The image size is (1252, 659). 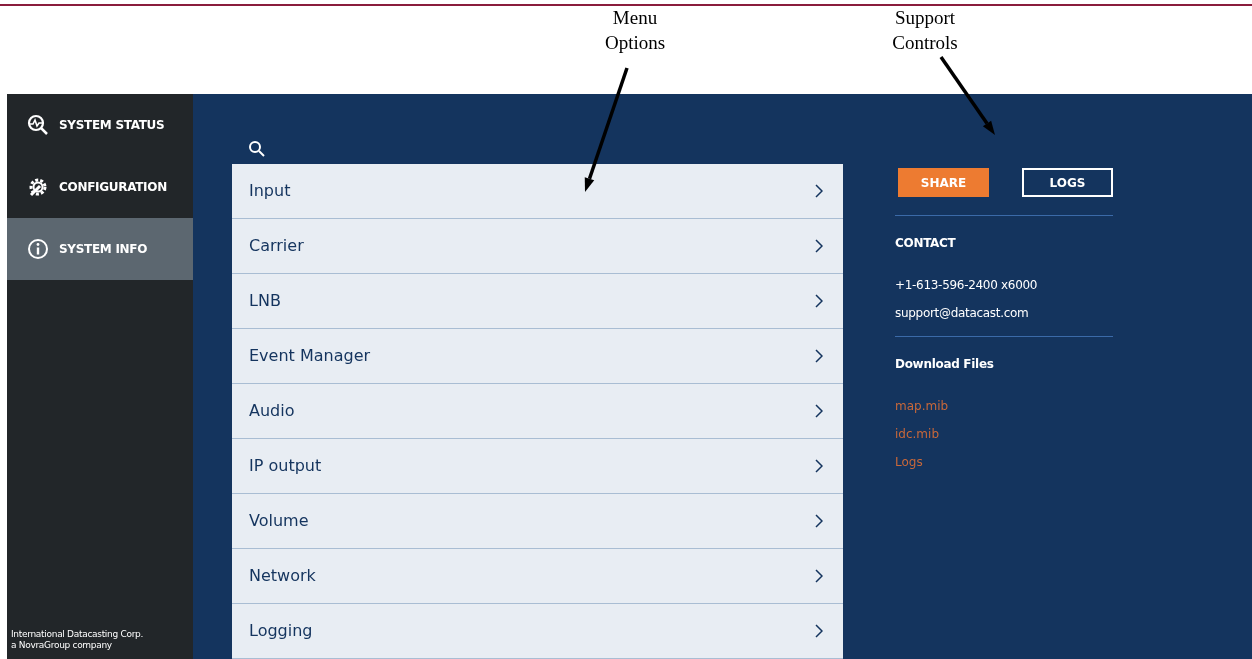 What do you see at coordinates (1067, 182) in the screenshot?
I see `logs-button: LOGS` at bounding box center [1067, 182].